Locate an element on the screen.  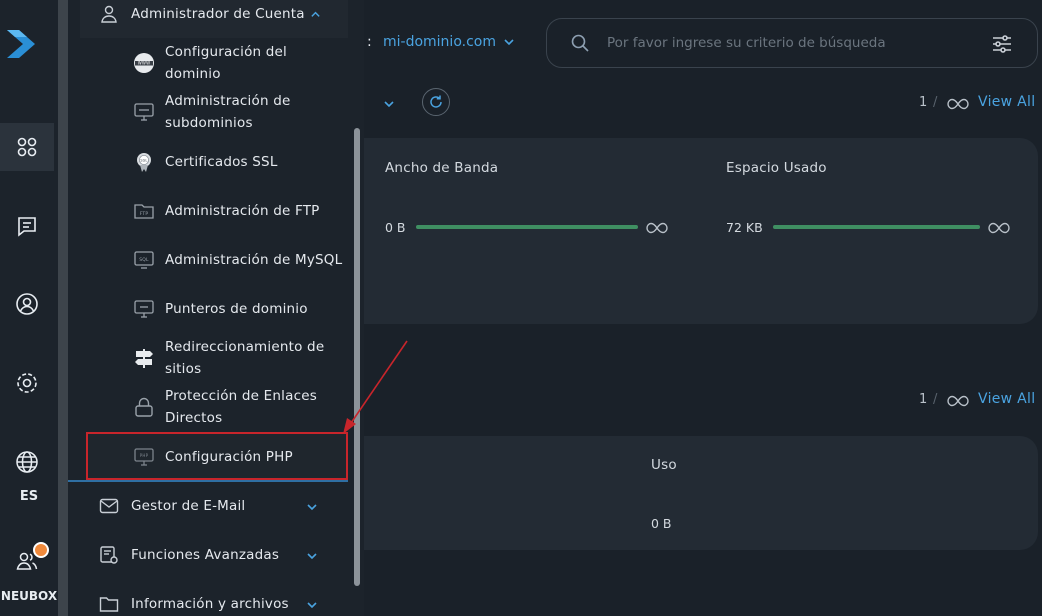
language-label: ES is located at coordinates (29, 496).